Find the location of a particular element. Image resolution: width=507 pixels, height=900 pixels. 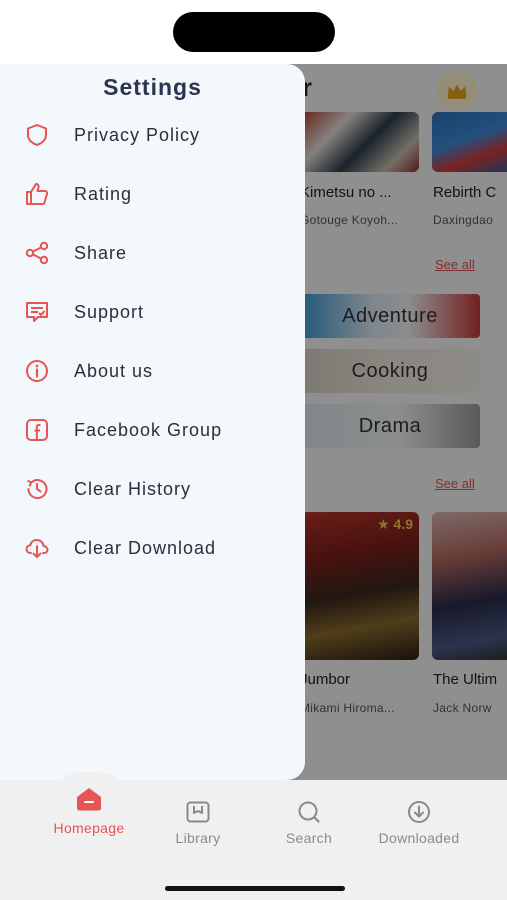

shield-icon is located at coordinates (37, 135).